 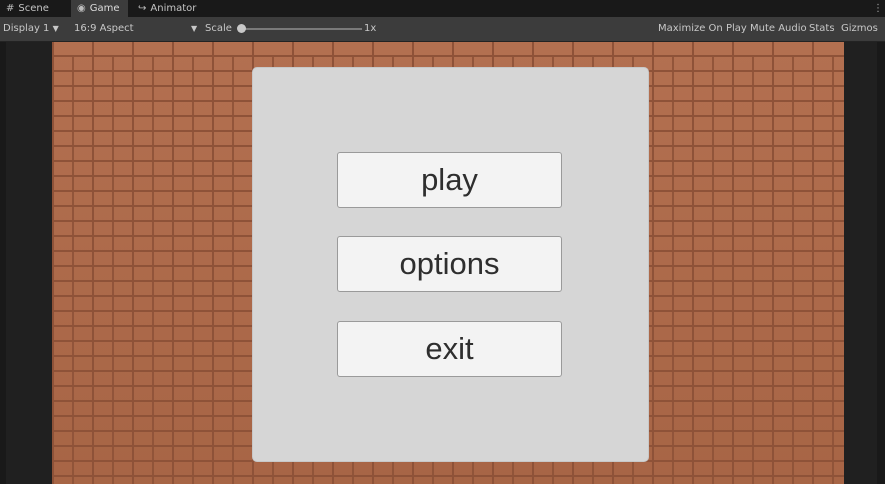 I want to click on exit-button: exit, so click(x=449, y=349).